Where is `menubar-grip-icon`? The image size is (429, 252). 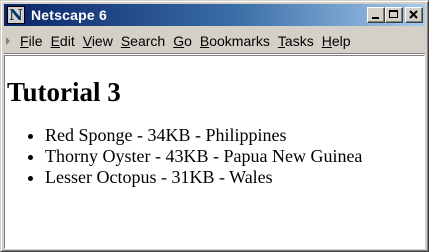 menubar-grip-icon is located at coordinates (8, 41).